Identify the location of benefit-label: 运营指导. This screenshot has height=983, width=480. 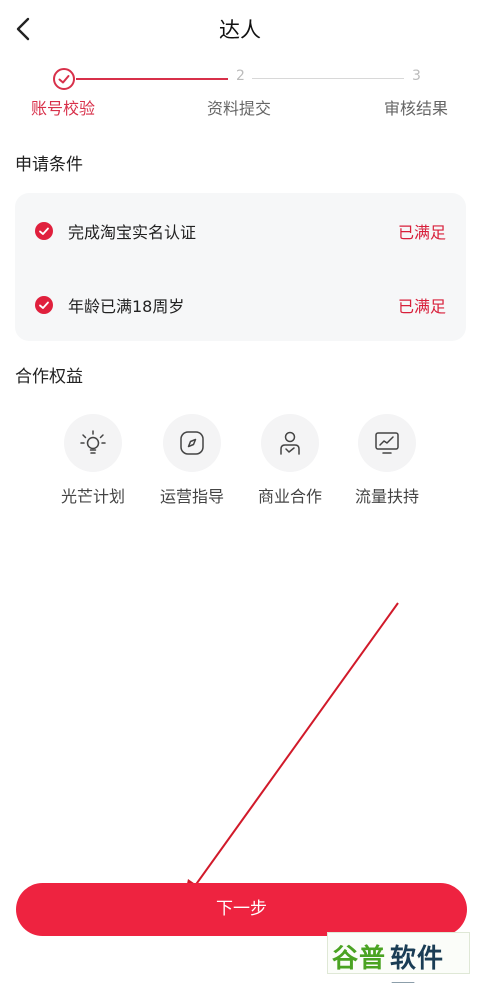
(191, 496).